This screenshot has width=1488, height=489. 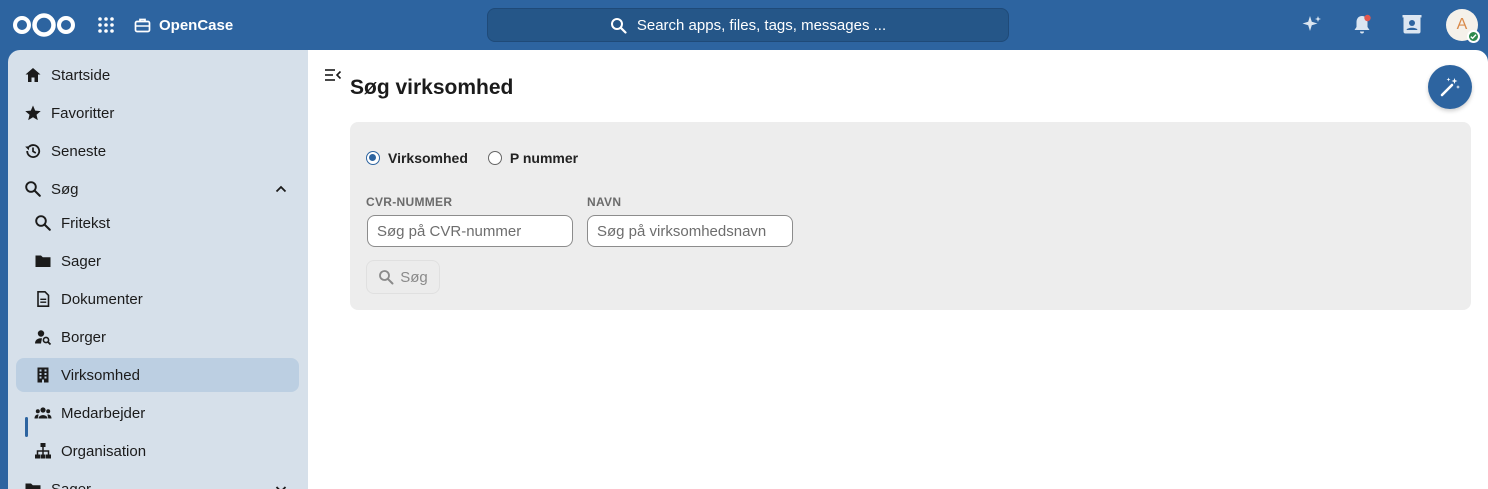 What do you see at coordinates (1362, 25) in the screenshot?
I see `notifications-bell-icon` at bounding box center [1362, 25].